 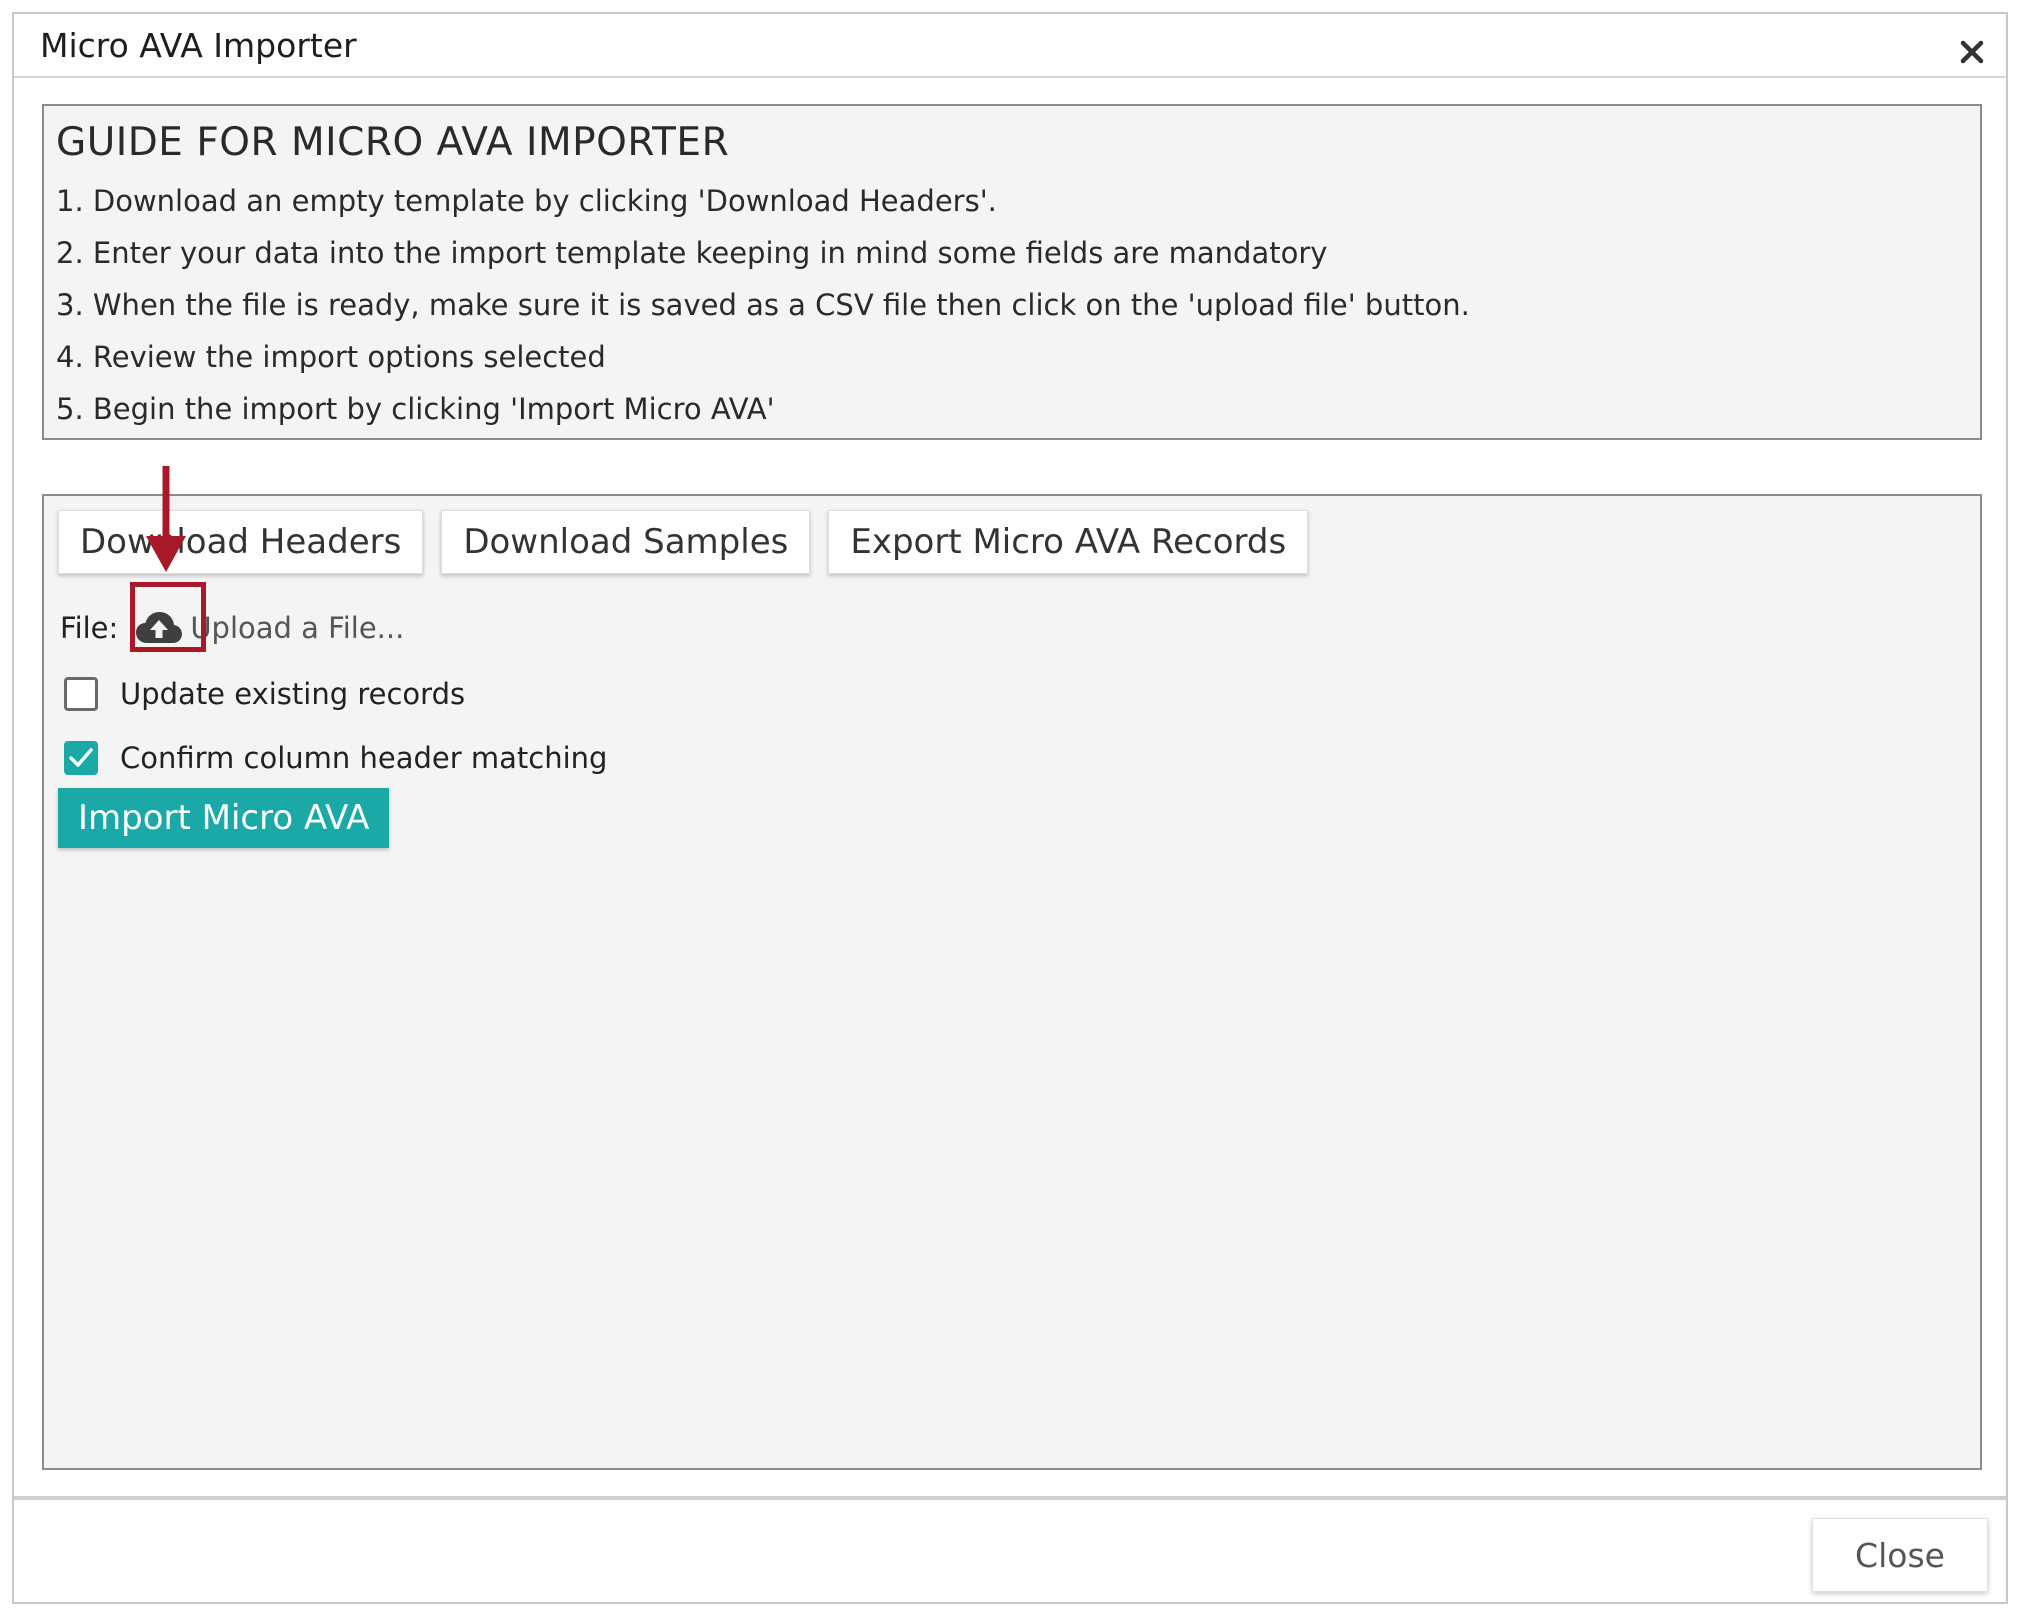 I want to click on dialog-title: Micro AVA Importer, so click(x=198, y=45).